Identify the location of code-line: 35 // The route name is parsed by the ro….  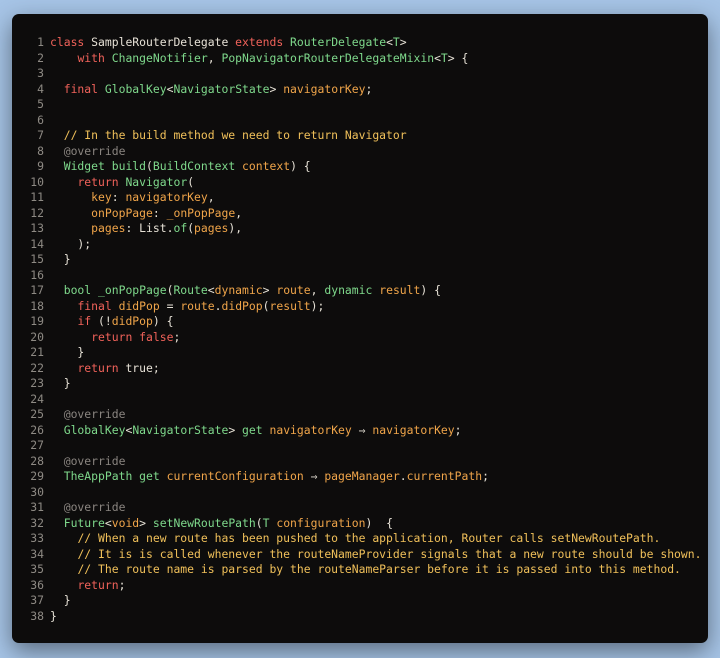
(364, 570).